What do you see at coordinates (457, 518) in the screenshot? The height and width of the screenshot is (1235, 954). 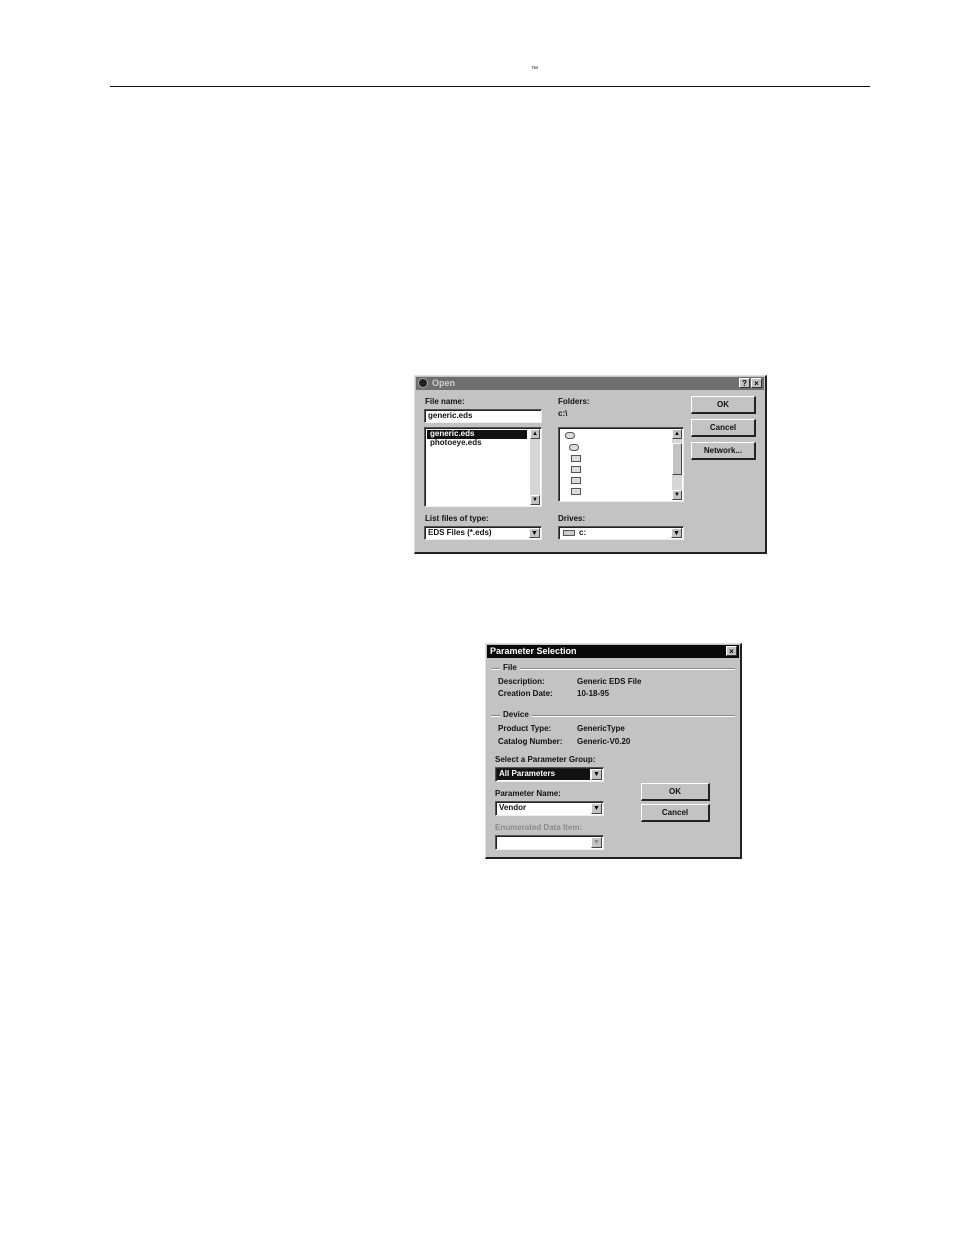 I see `list-type-label: List files of type:` at bounding box center [457, 518].